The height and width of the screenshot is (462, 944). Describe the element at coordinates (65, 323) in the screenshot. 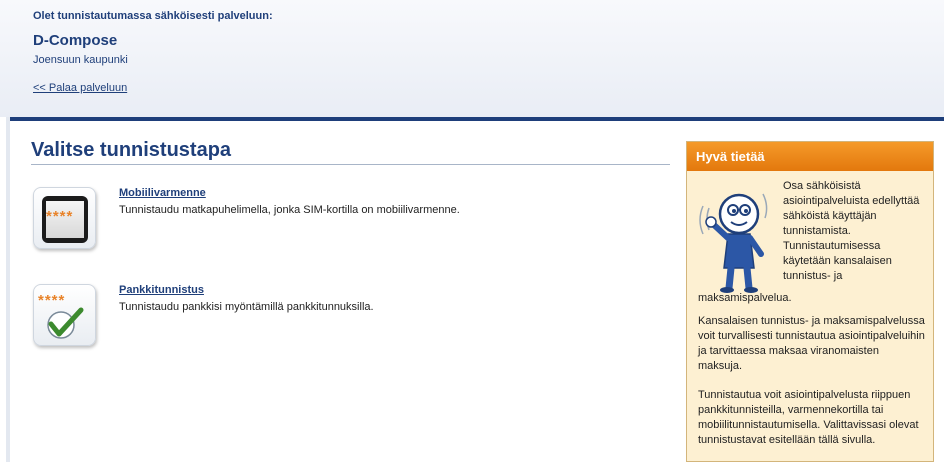

I see `bank-checkmark-icon` at that location.